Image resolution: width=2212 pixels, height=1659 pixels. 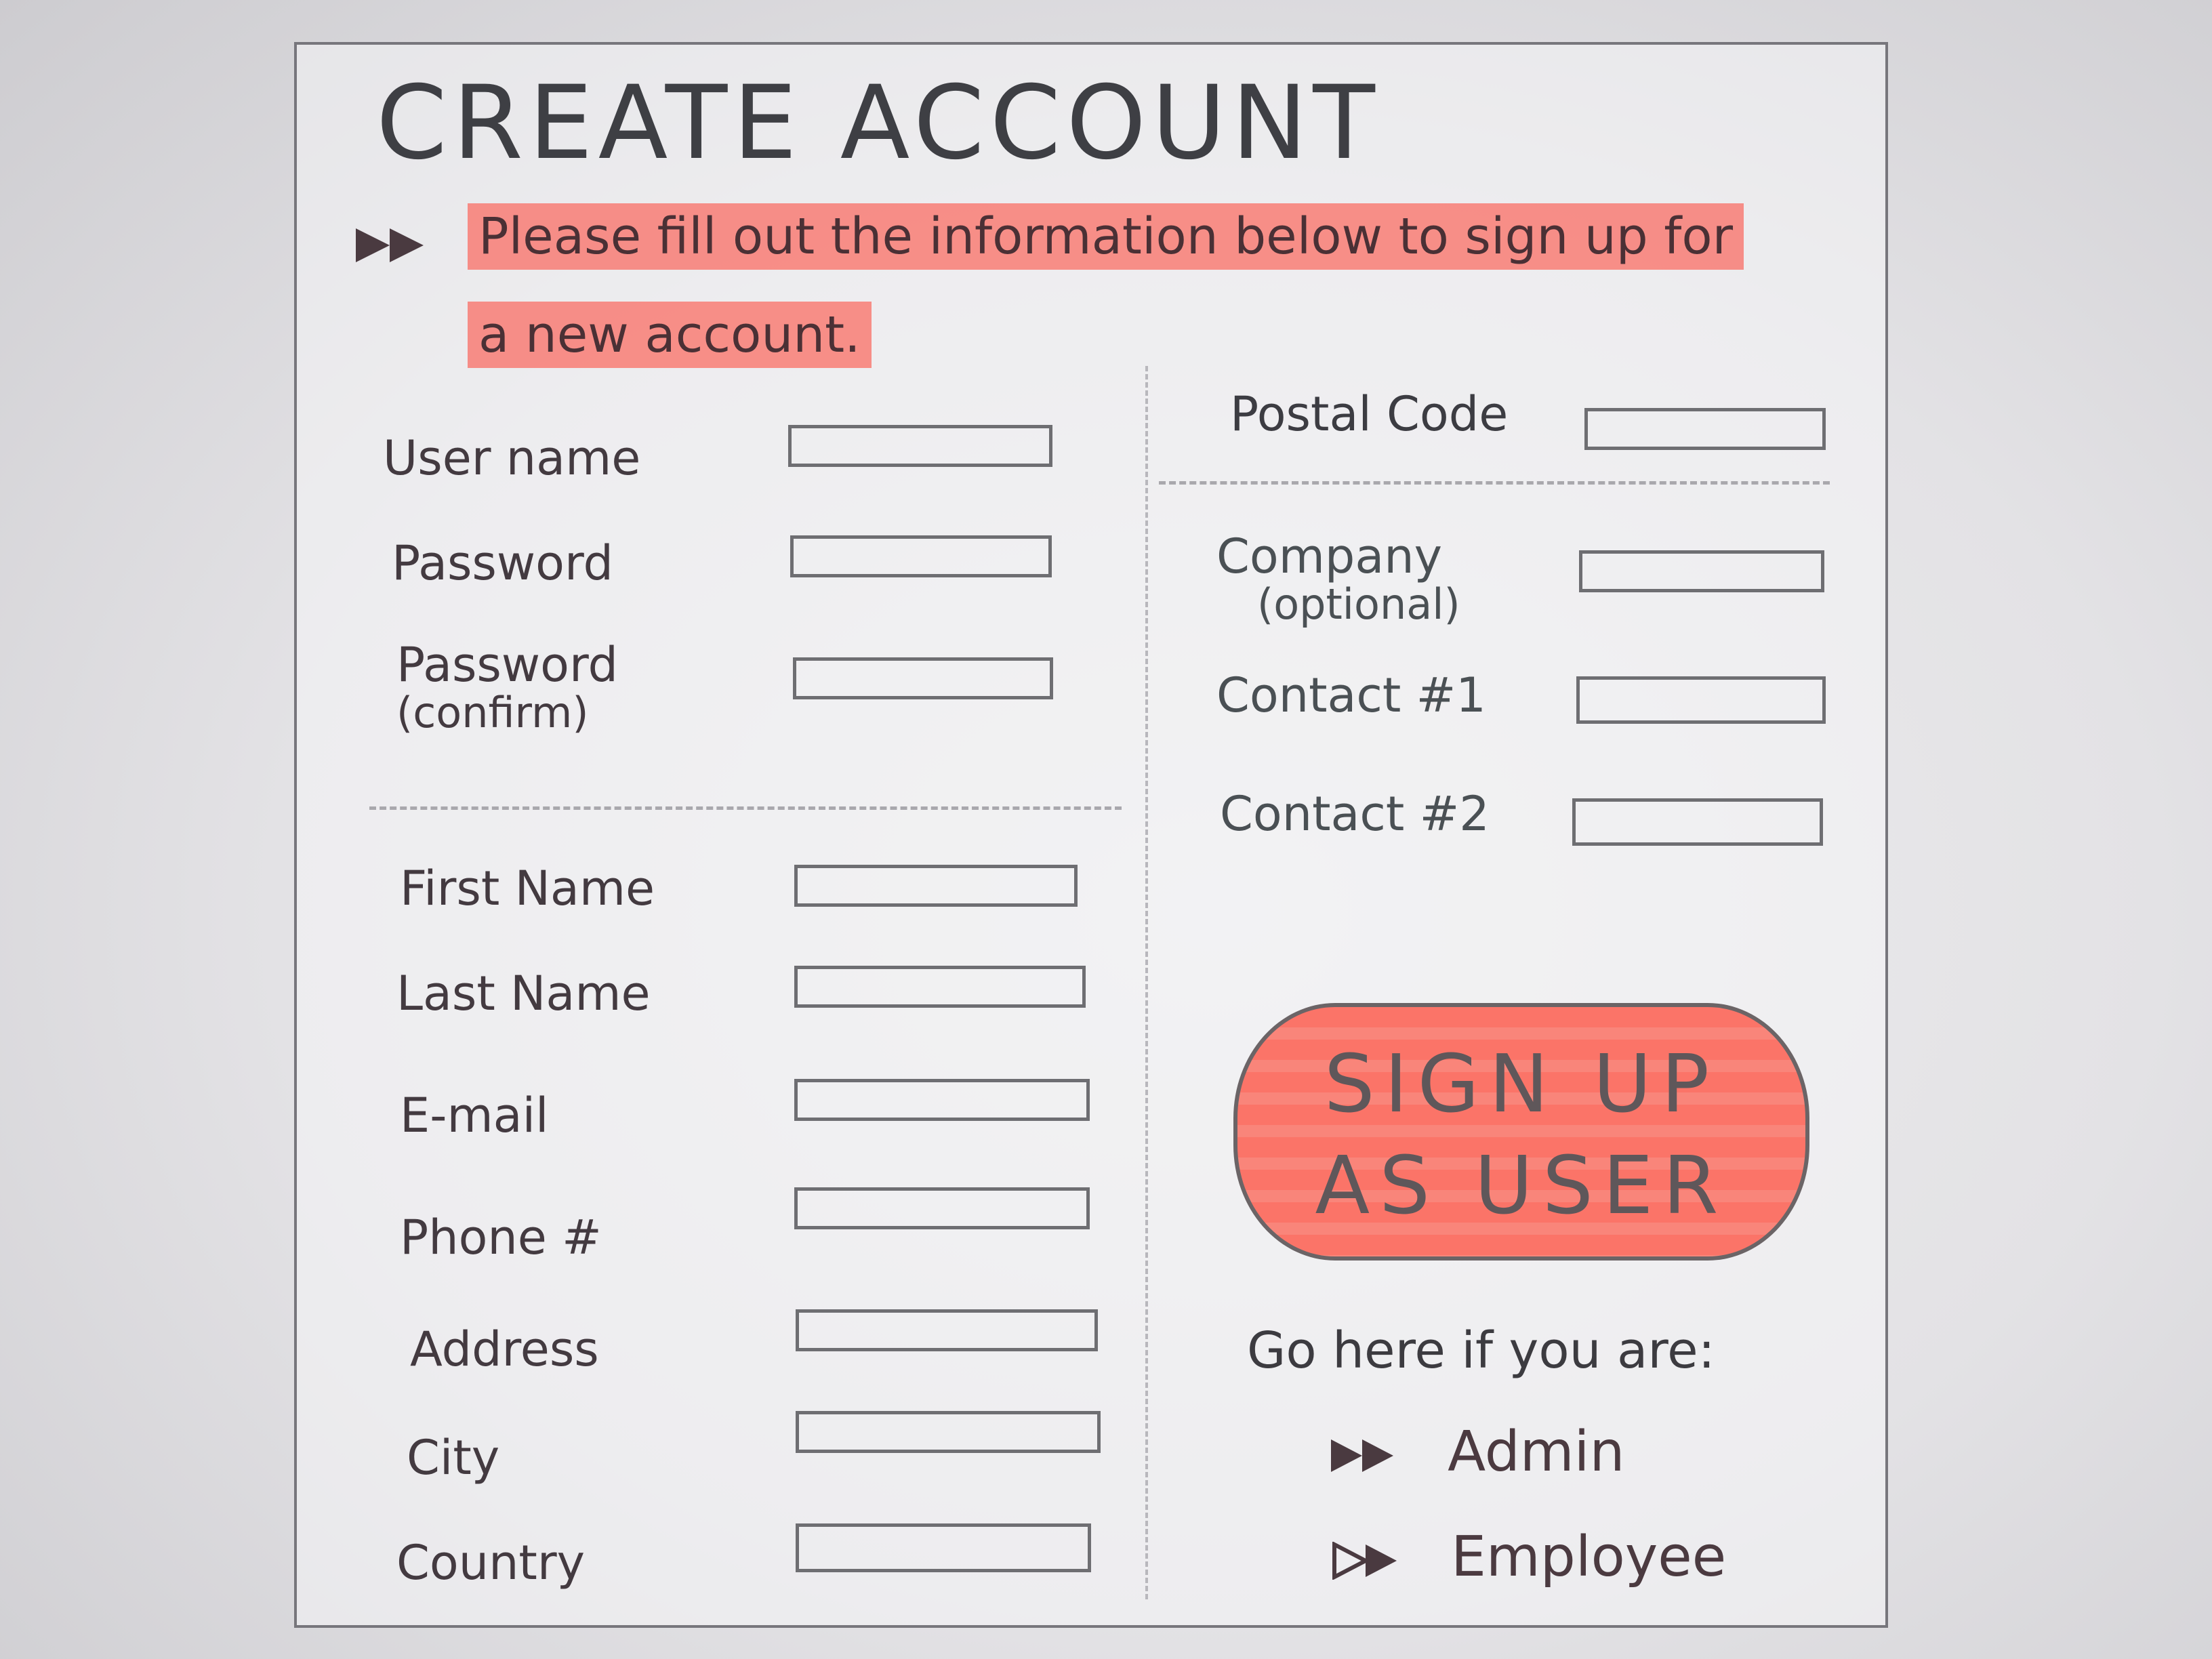 What do you see at coordinates (1370, 414) in the screenshot?
I see `postal-code-label: Postal Code` at bounding box center [1370, 414].